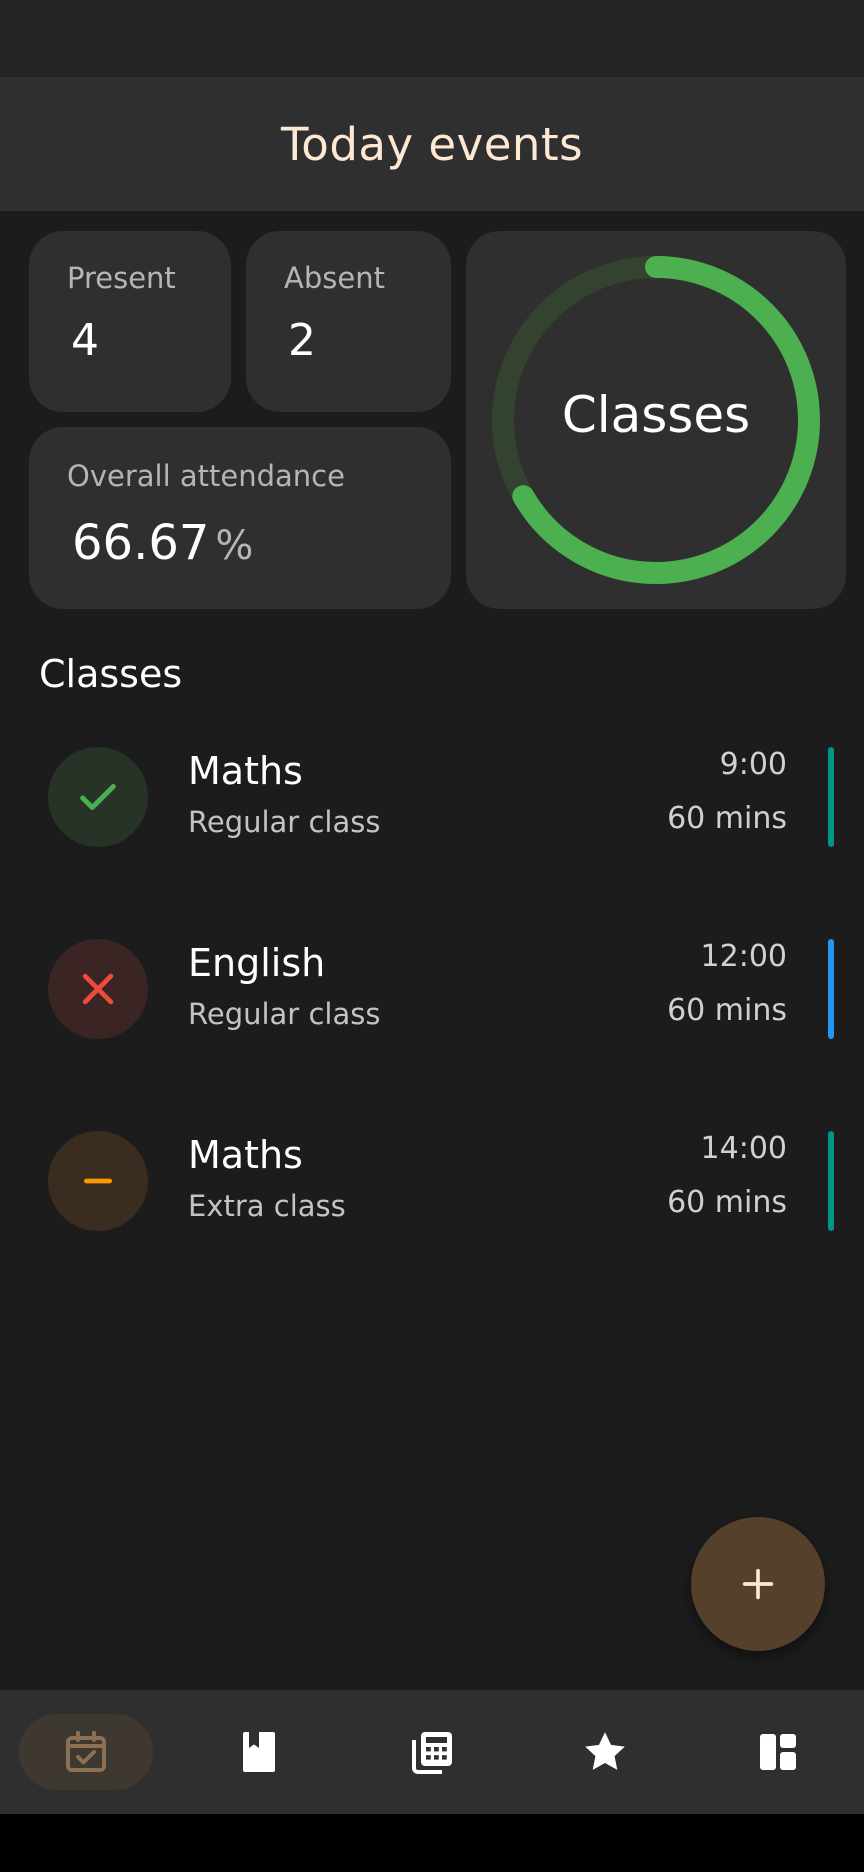 Image resolution: width=864 pixels, height=1872 pixels. Describe the element at coordinates (743, 956) in the screenshot. I see `class-time: 12:00` at that location.